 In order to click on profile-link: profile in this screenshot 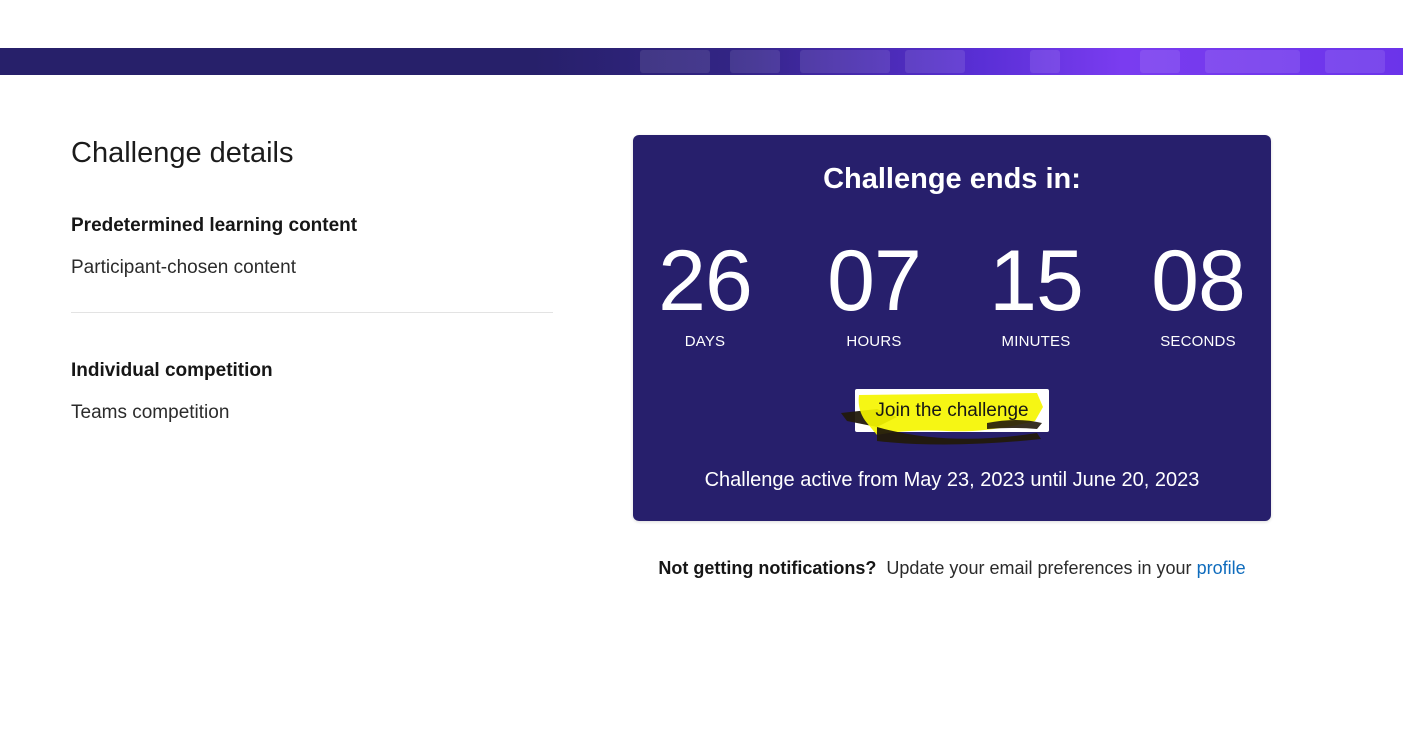, I will do `click(1221, 568)`.